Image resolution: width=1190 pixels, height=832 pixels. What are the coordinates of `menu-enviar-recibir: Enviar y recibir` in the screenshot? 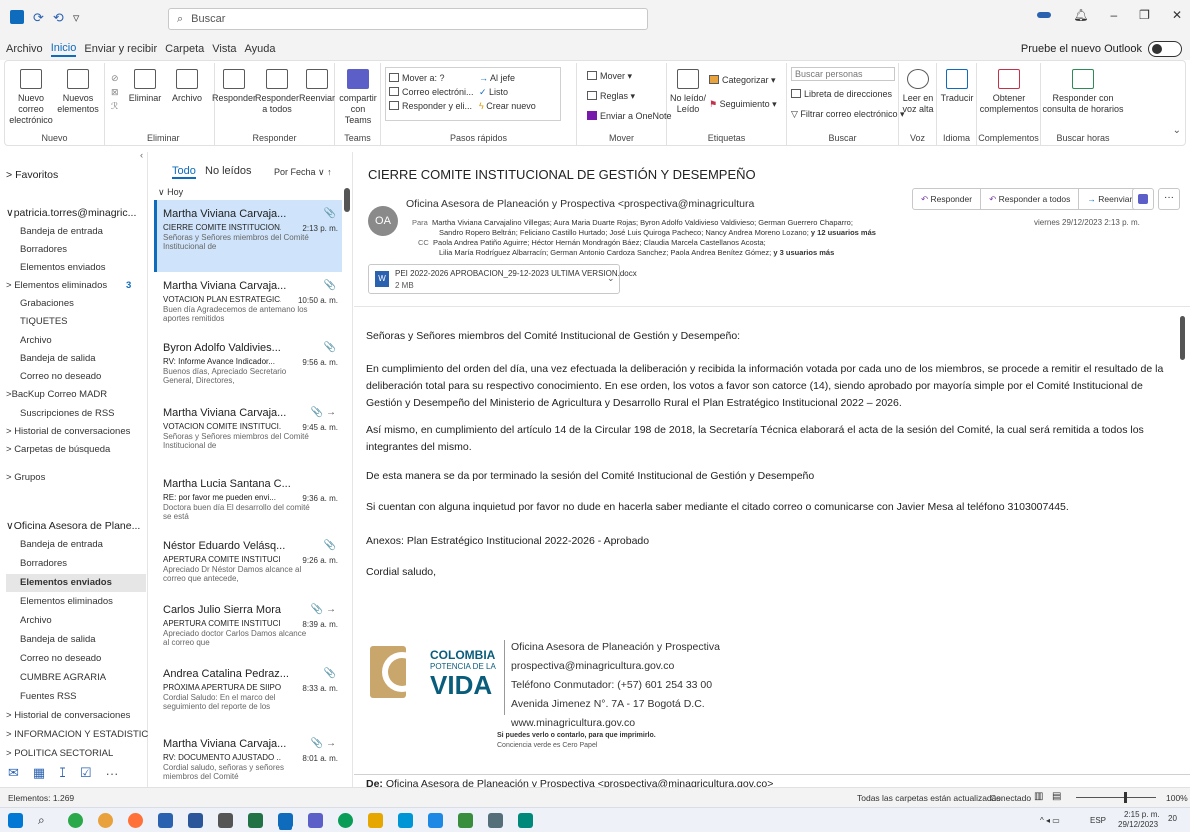 It's located at (120, 49).